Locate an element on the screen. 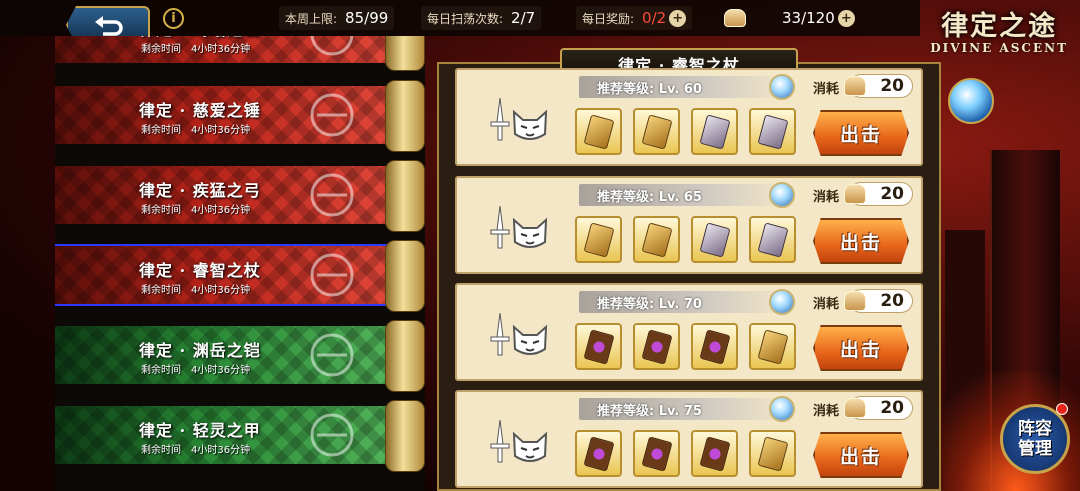 The image size is (1080, 491). recommended-level: 推荐等级: Lv. 70 is located at coordinates (684, 302).